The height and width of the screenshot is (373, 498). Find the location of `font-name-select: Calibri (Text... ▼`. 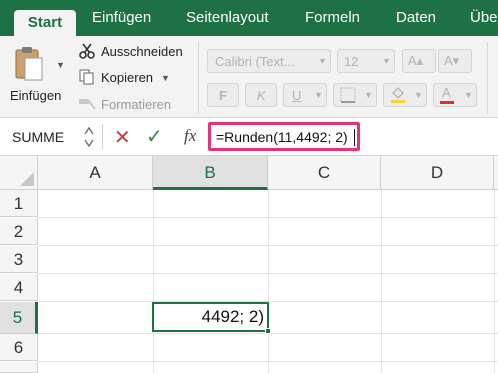

font-name-select: Calibri (Text... ▼ is located at coordinates (269, 61).